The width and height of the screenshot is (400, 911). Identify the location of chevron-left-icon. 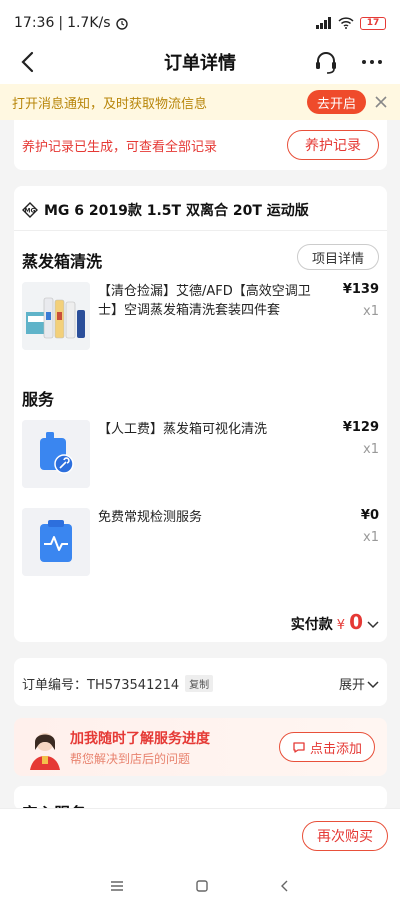
(27, 62).